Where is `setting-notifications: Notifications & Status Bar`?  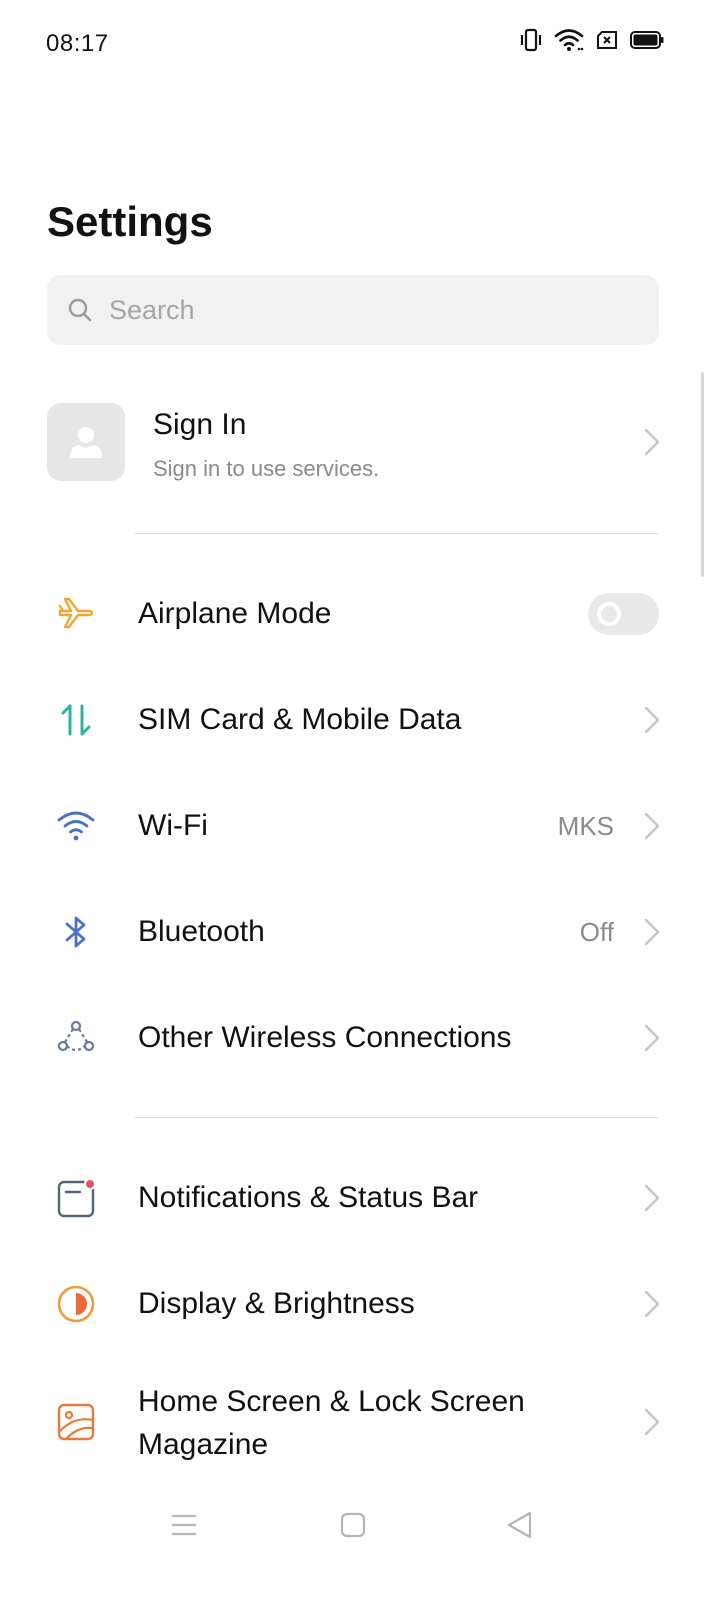 setting-notifications: Notifications & Status Bar is located at coordinates (360, 1198).